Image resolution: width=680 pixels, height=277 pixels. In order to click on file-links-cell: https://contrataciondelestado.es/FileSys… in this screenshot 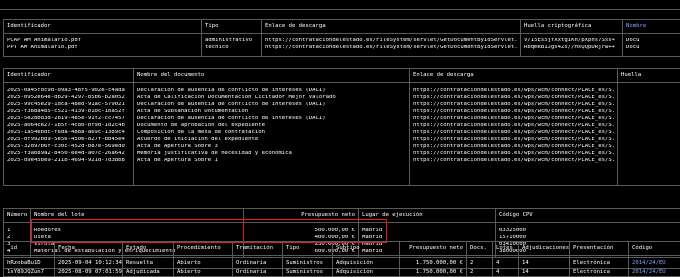, I will do `click(391, 45)`.